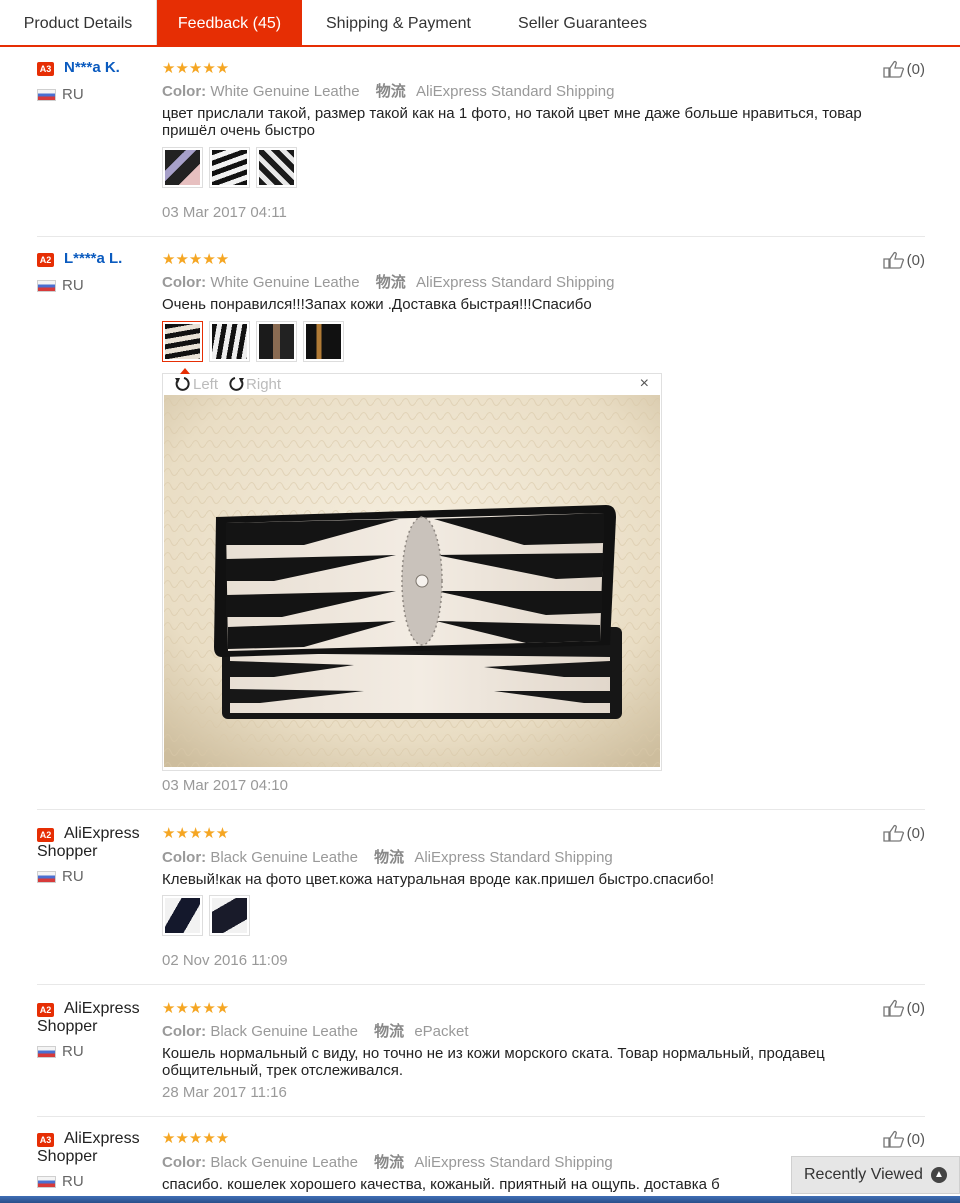  I want to click on taskbar-strip, so click(480, 1199).